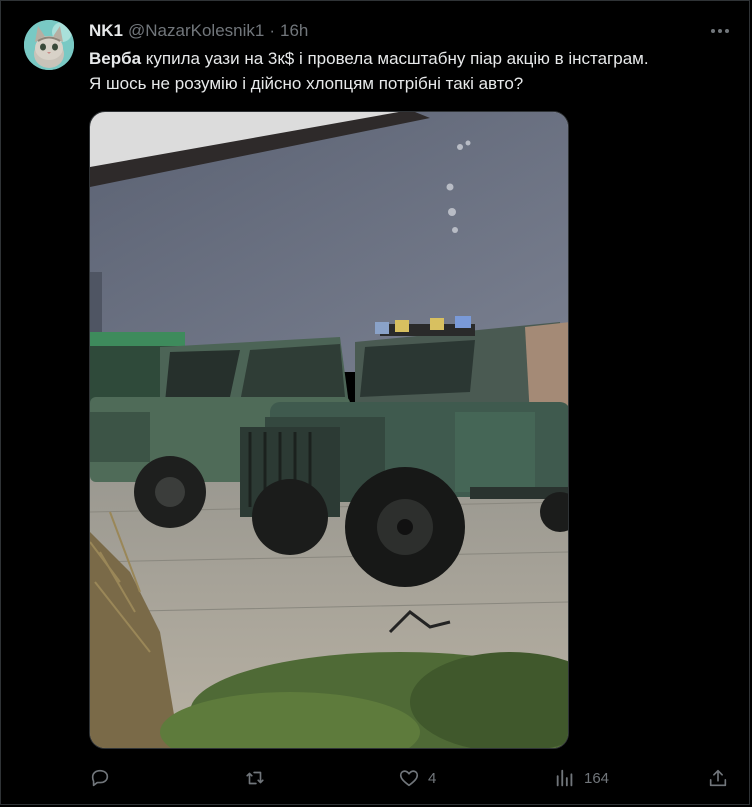 This screenshot has width=752, height=807. I want to click on reply-button, so click(104, 778).